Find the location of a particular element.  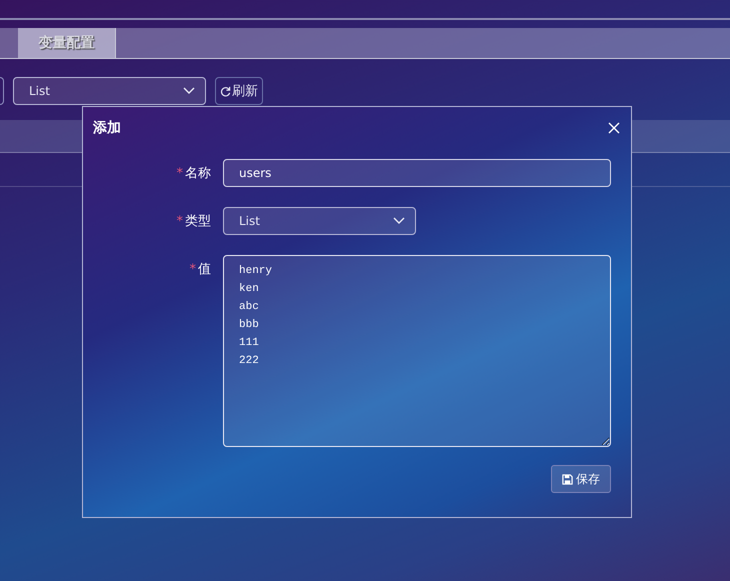

field-label: 名称 is located at coordinates (198, 173).